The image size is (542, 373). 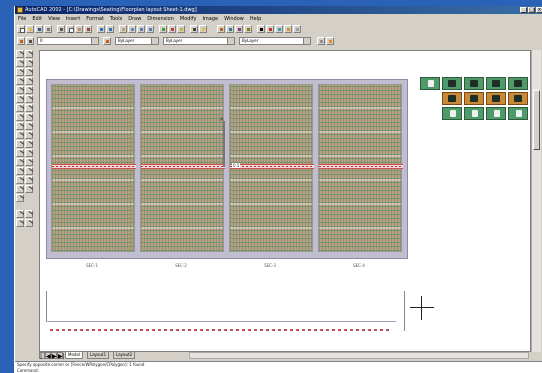 I want to click on command-prompt: Command:, so click(x=28, y=370).